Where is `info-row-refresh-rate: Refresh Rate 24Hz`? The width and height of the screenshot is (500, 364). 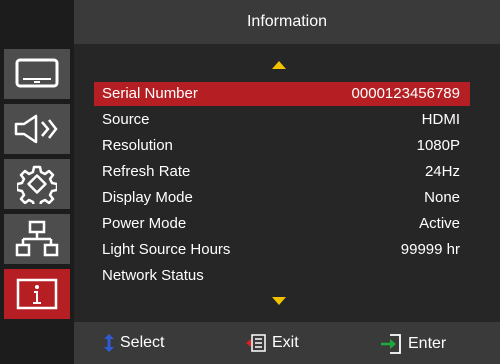 info-row-refresh-rate: Refresh Rate 24Hz is located at coordinates (282, 172).